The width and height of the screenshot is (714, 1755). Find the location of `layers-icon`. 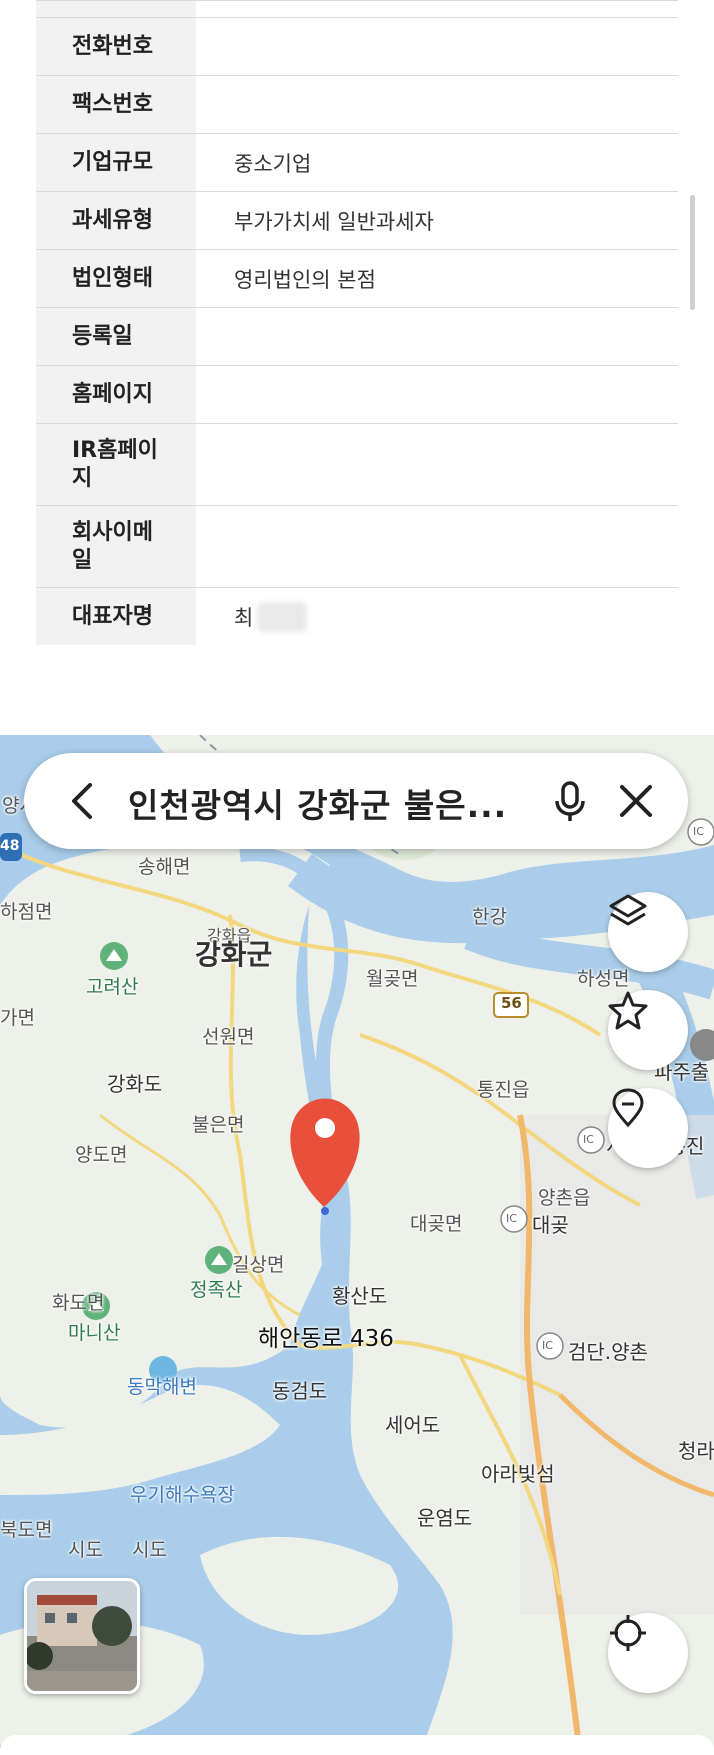

layers-icon is located at coordinates (628, 910).